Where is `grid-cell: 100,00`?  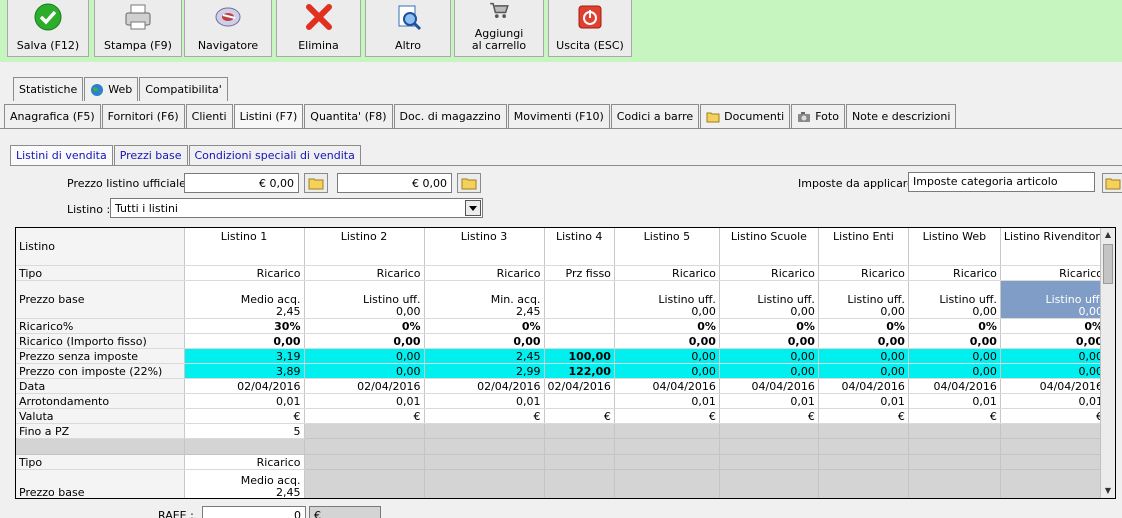 grid-cell: 100,00 is located at coordinates (579, 356).